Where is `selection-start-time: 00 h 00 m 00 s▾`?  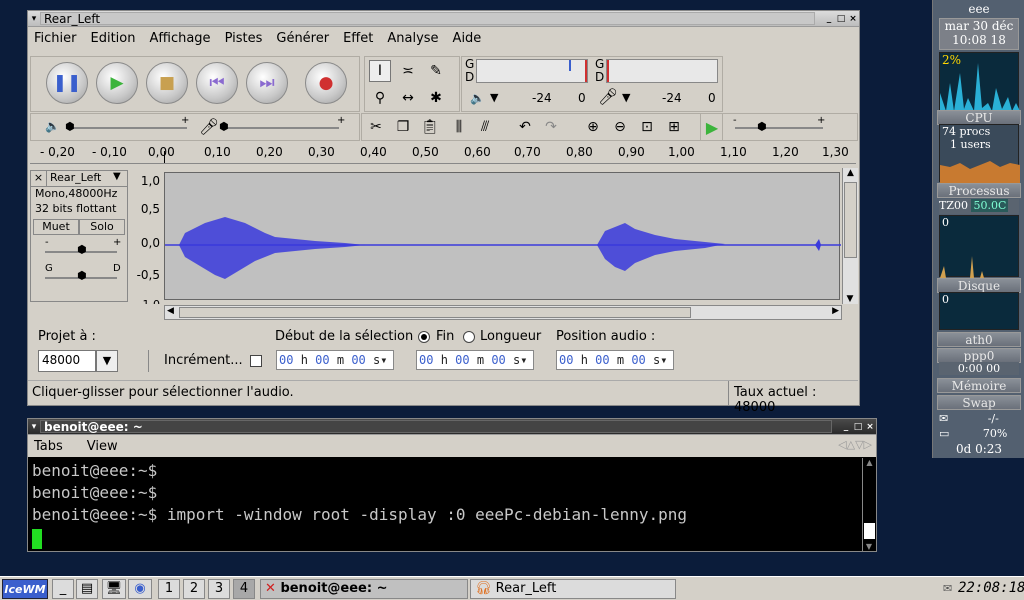 selection-start-time: 00 h 00 m 00 s▾ is located at coordinates (335, 360).